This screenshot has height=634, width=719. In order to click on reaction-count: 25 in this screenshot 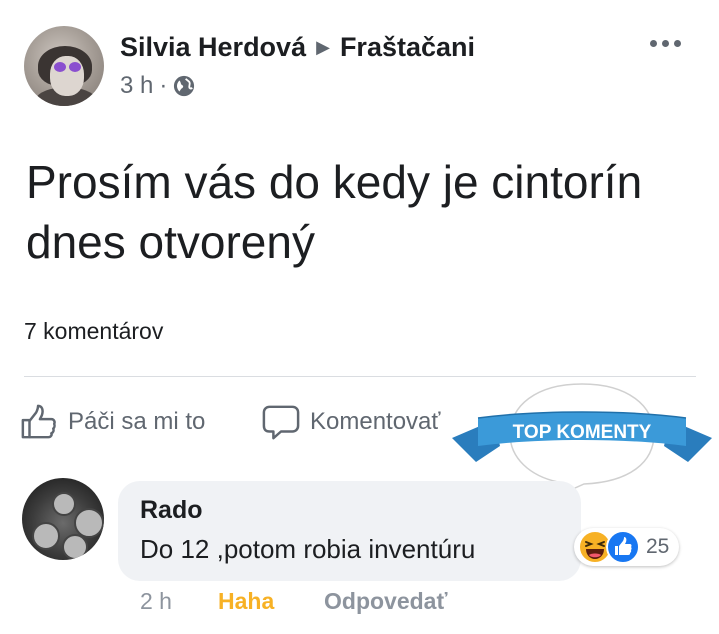, I will do `click(658, 546)`.